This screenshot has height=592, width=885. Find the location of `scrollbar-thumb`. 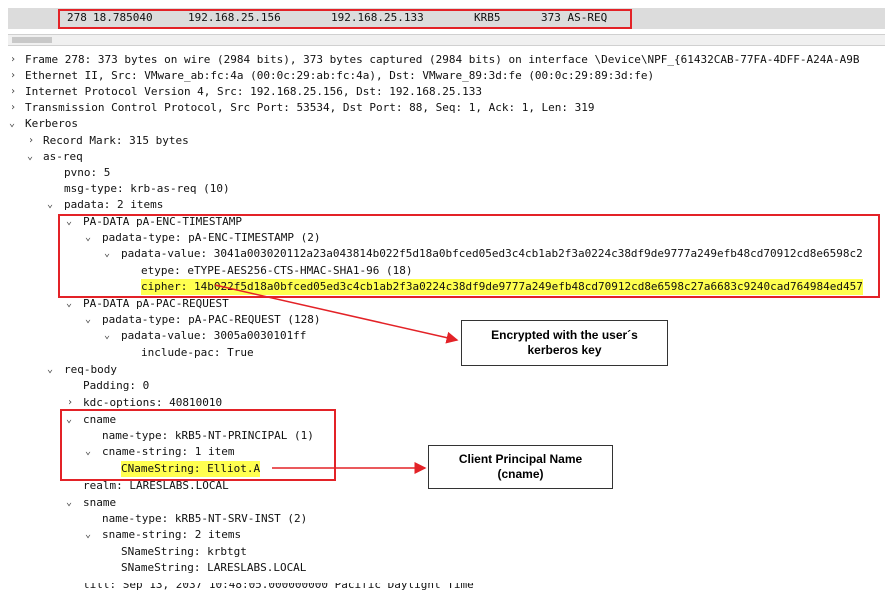

scrollbar-thumb is located at coordinates (32, 40).